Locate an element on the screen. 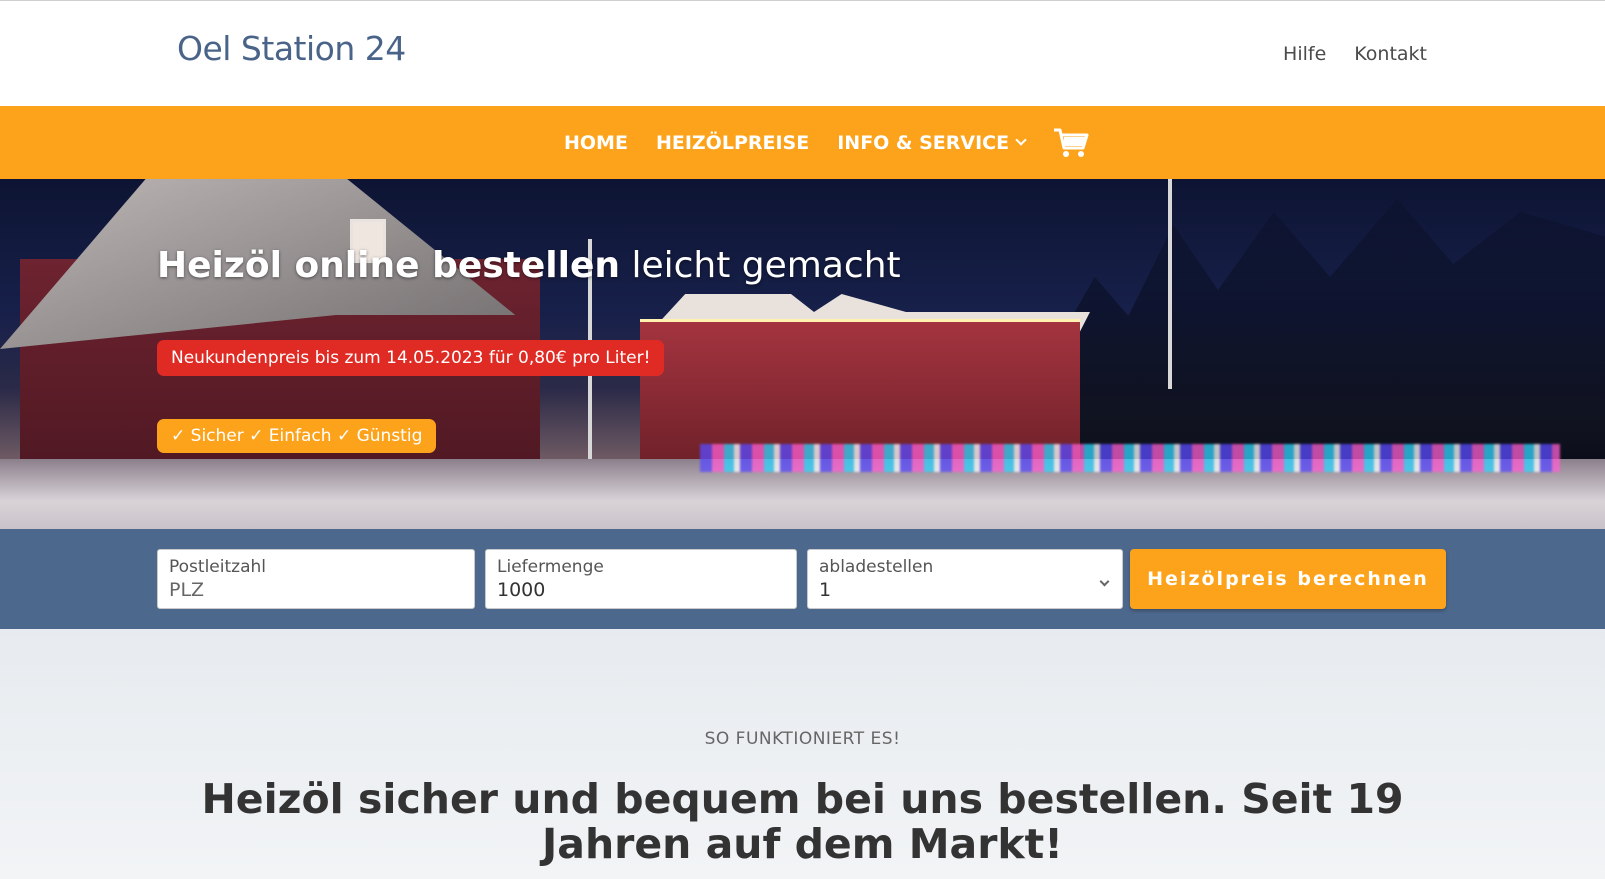 The image size is (1605, 879). site-logo: Oel Station 24 is located at coordinates (291, 48).